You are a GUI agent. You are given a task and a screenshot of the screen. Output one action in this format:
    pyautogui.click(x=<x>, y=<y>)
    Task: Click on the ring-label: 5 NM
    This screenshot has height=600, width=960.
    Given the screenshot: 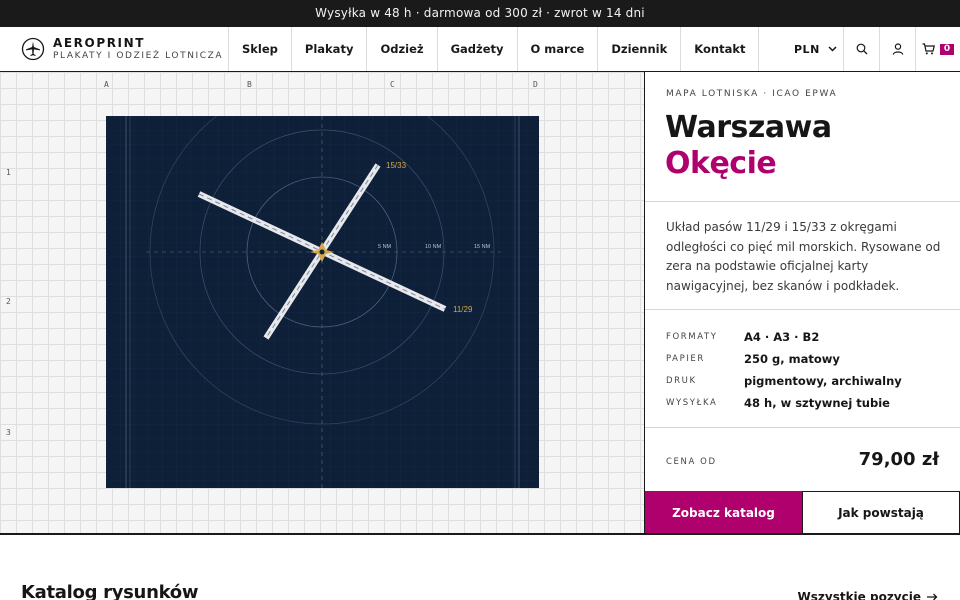 What is the action you would take?
    pyautogui.click(x=385, y=247)
    